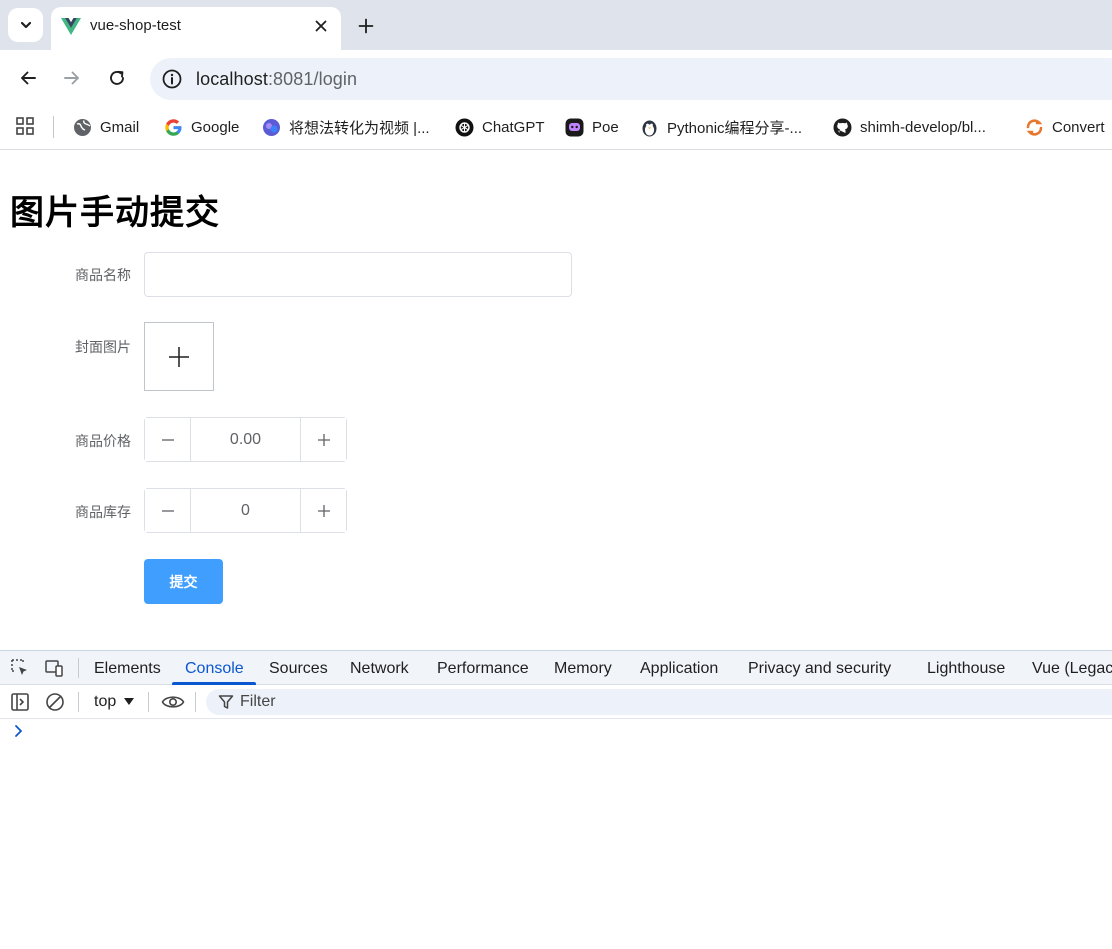 The image size is (1112, 949). Describe the element at coordinates (196, 28) in the screenshot. I see `browser-tab-active: vue-shop-test` at that location.